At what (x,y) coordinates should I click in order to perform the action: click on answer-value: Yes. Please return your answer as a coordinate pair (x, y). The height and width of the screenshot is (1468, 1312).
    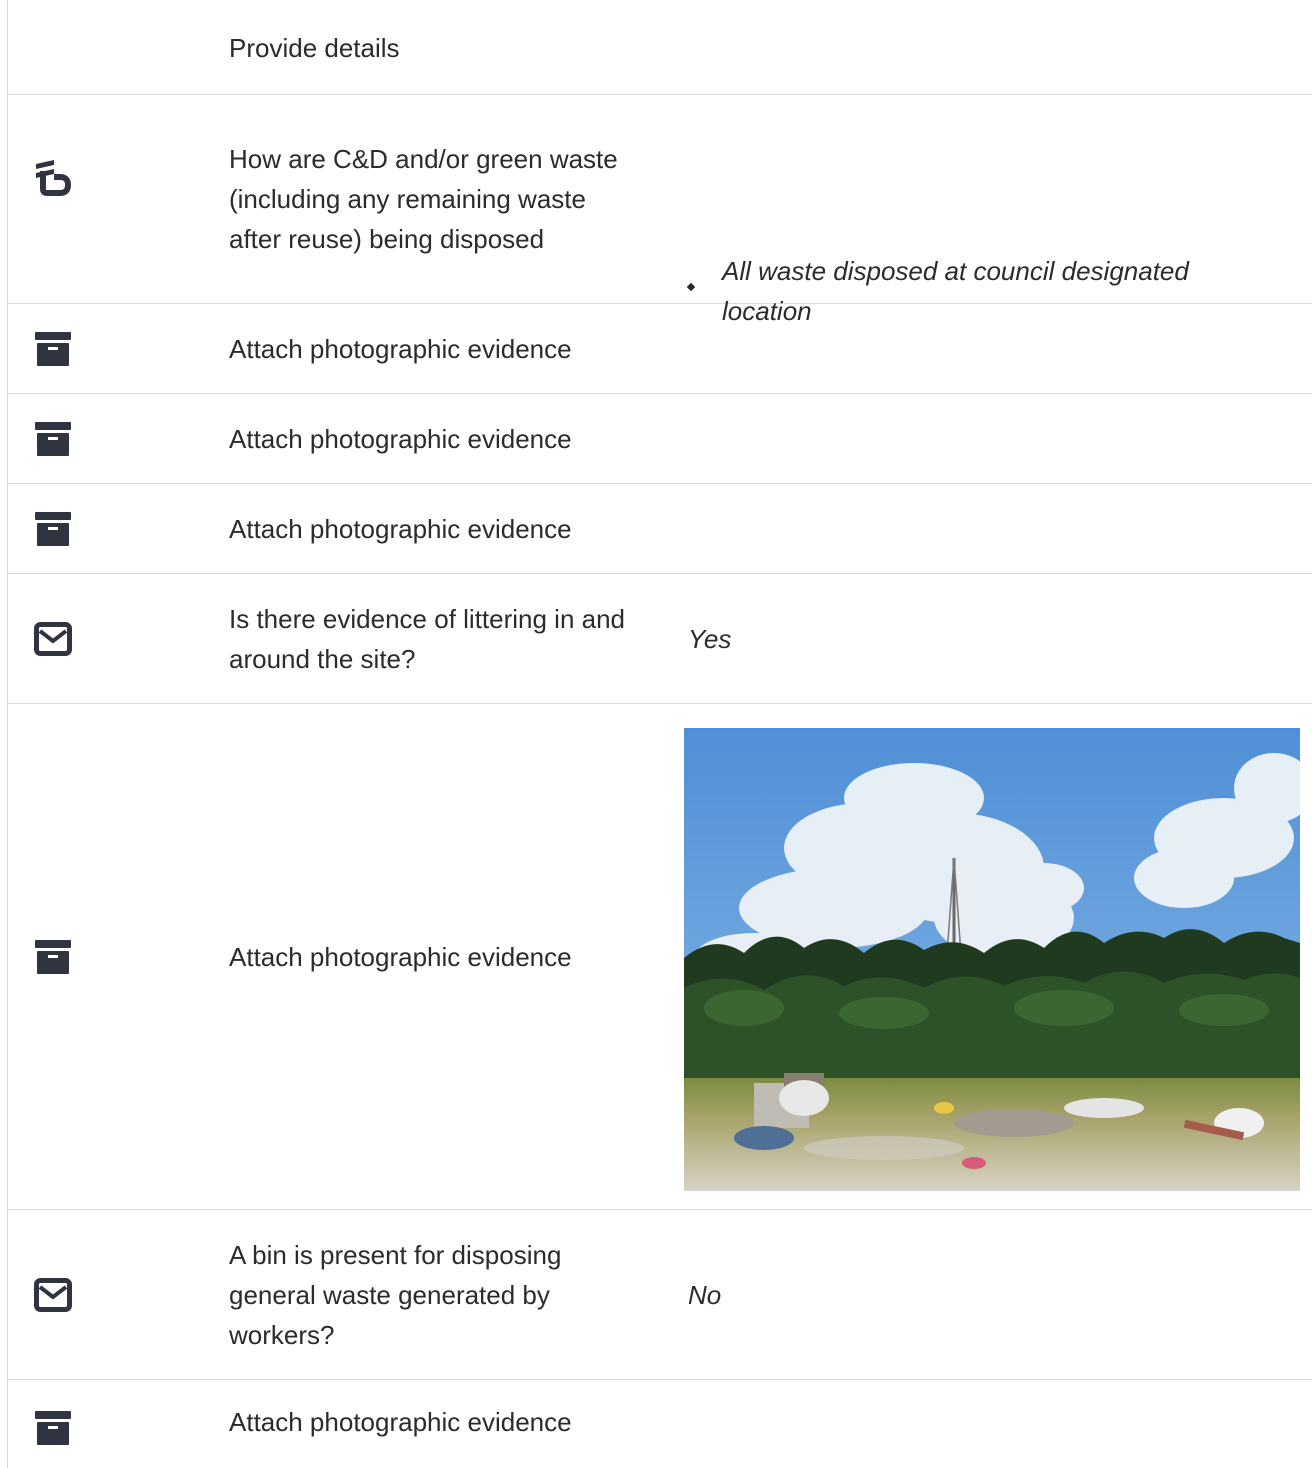
    Looking at the image, I should click on (710, 638).